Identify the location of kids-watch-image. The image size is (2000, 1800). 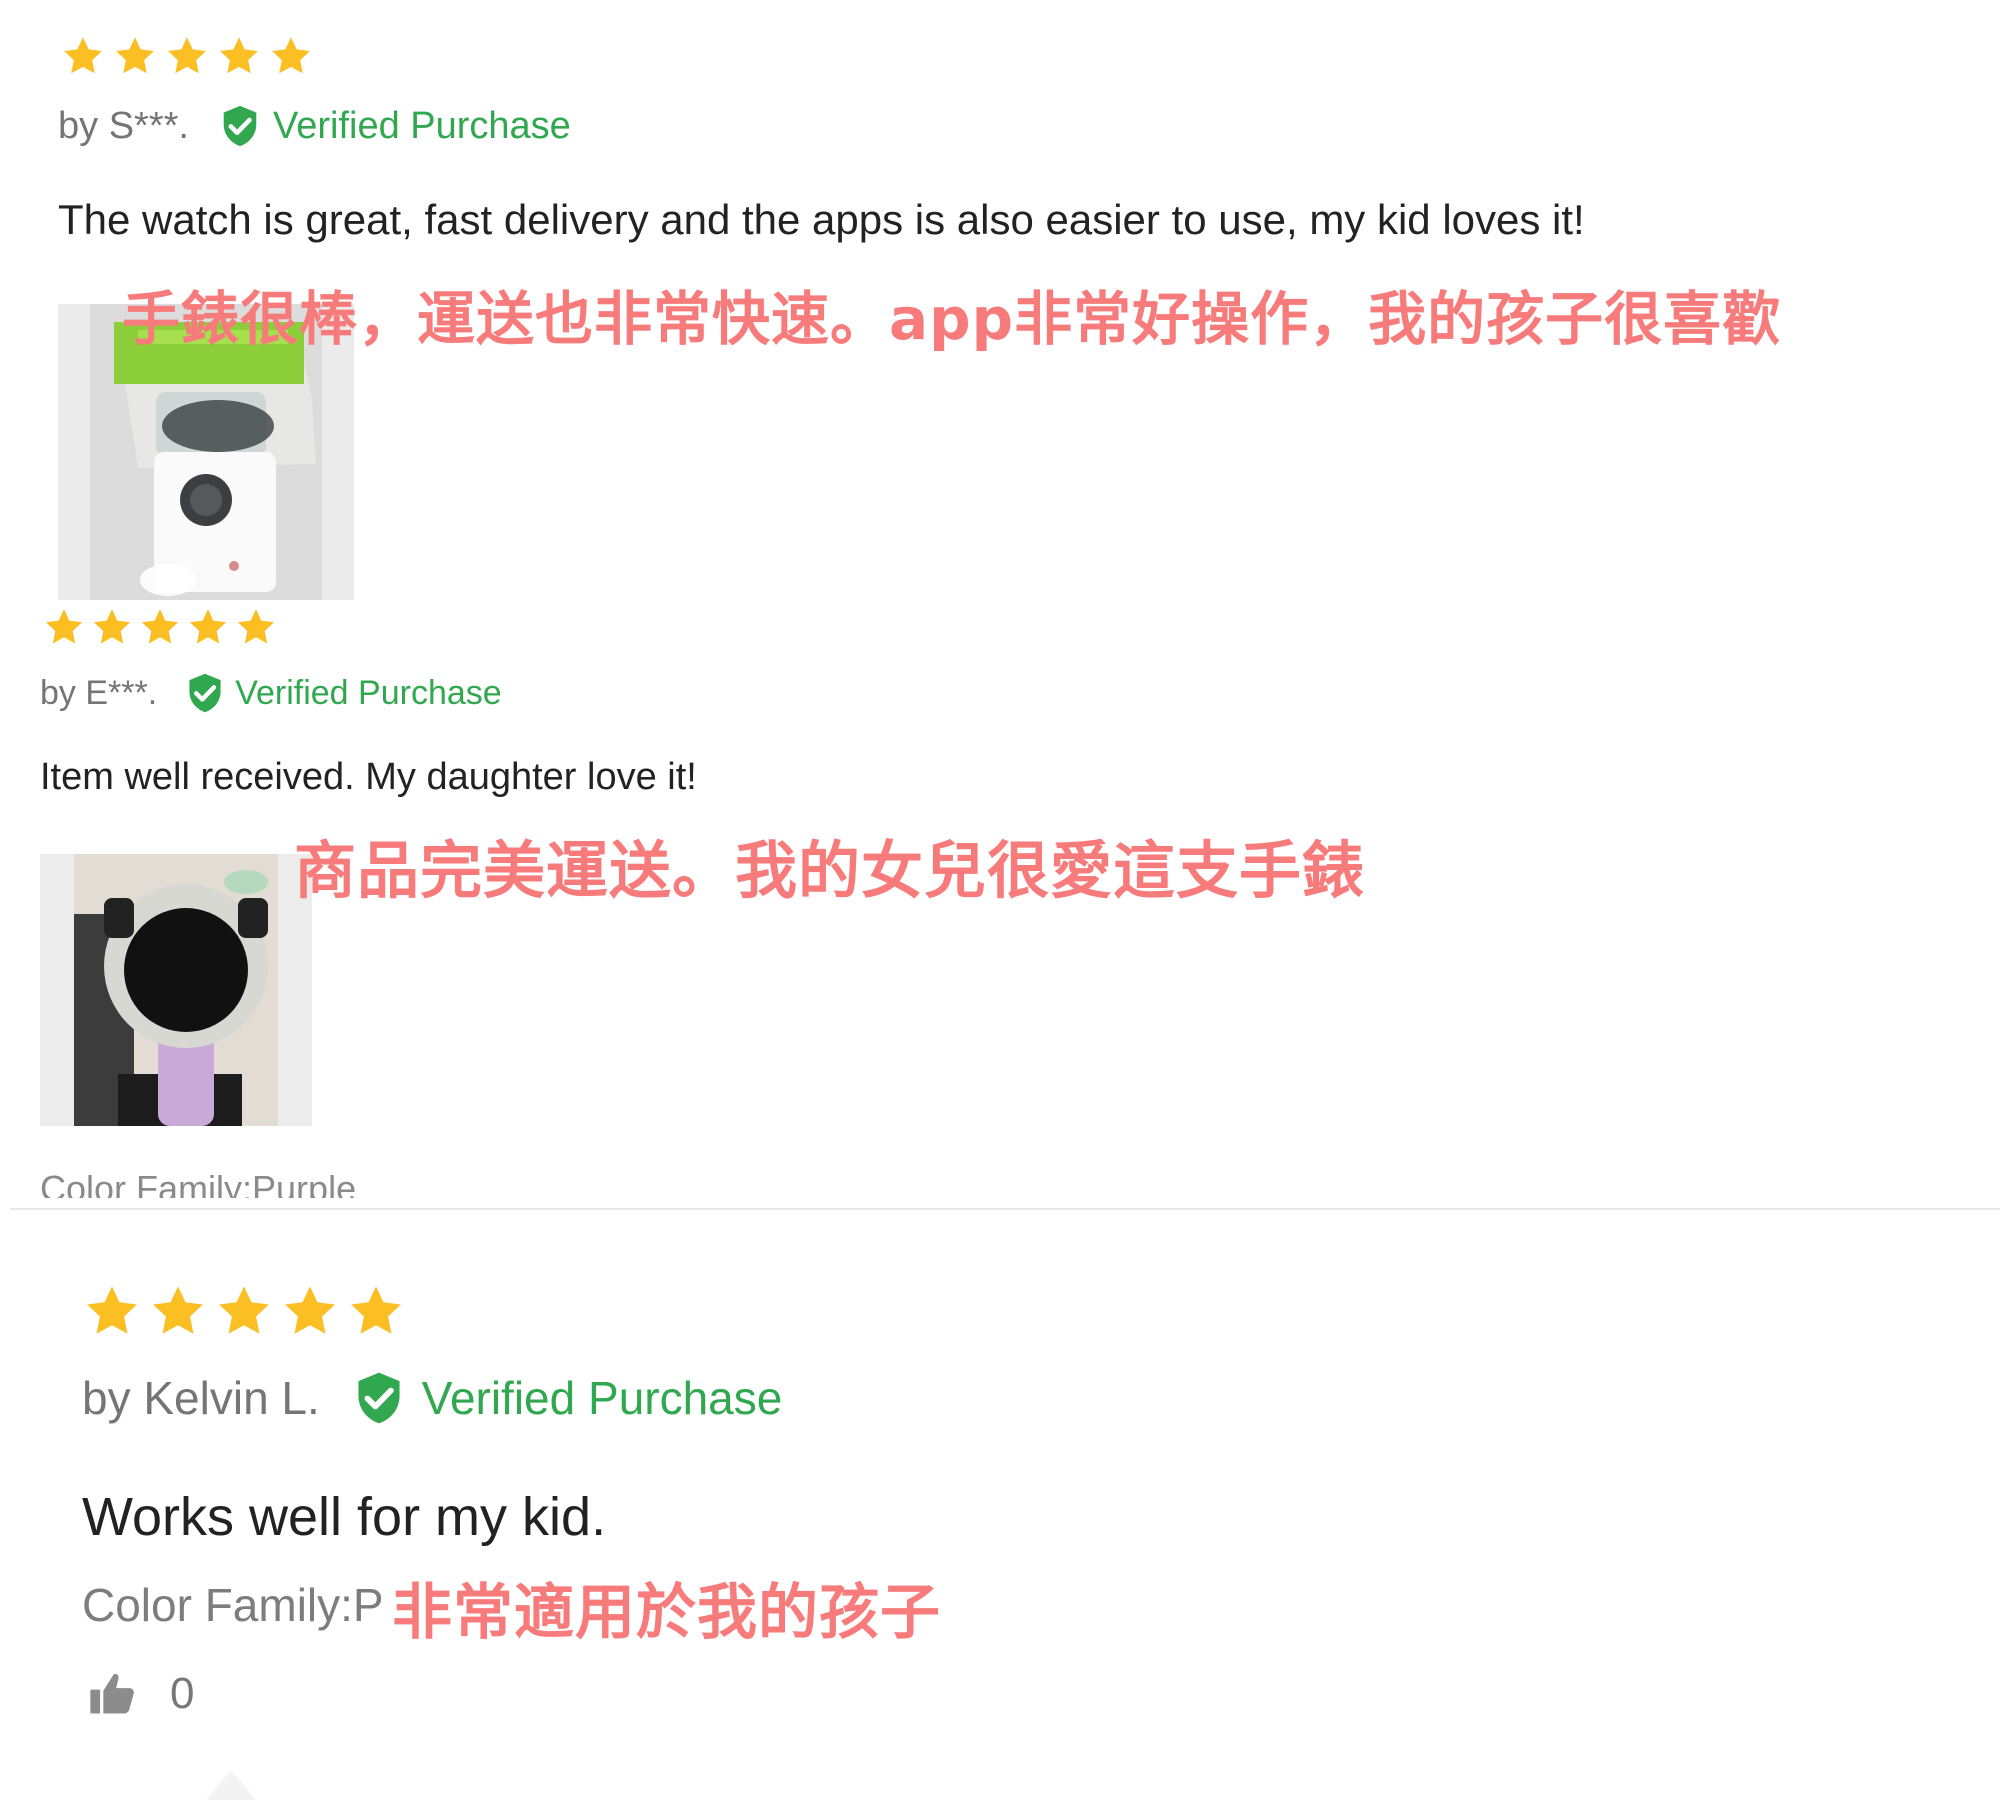
(176, 990).